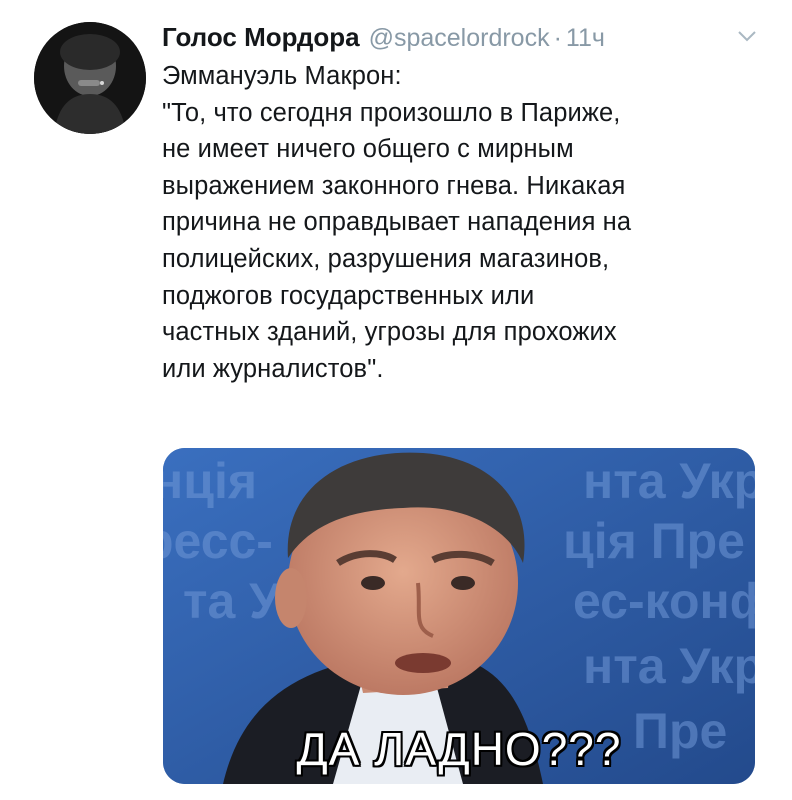 The image size is (792, 800). Describe the element at coordinates (585, 38) in the screenshot. I see `timestamp: 11ч` at that location.